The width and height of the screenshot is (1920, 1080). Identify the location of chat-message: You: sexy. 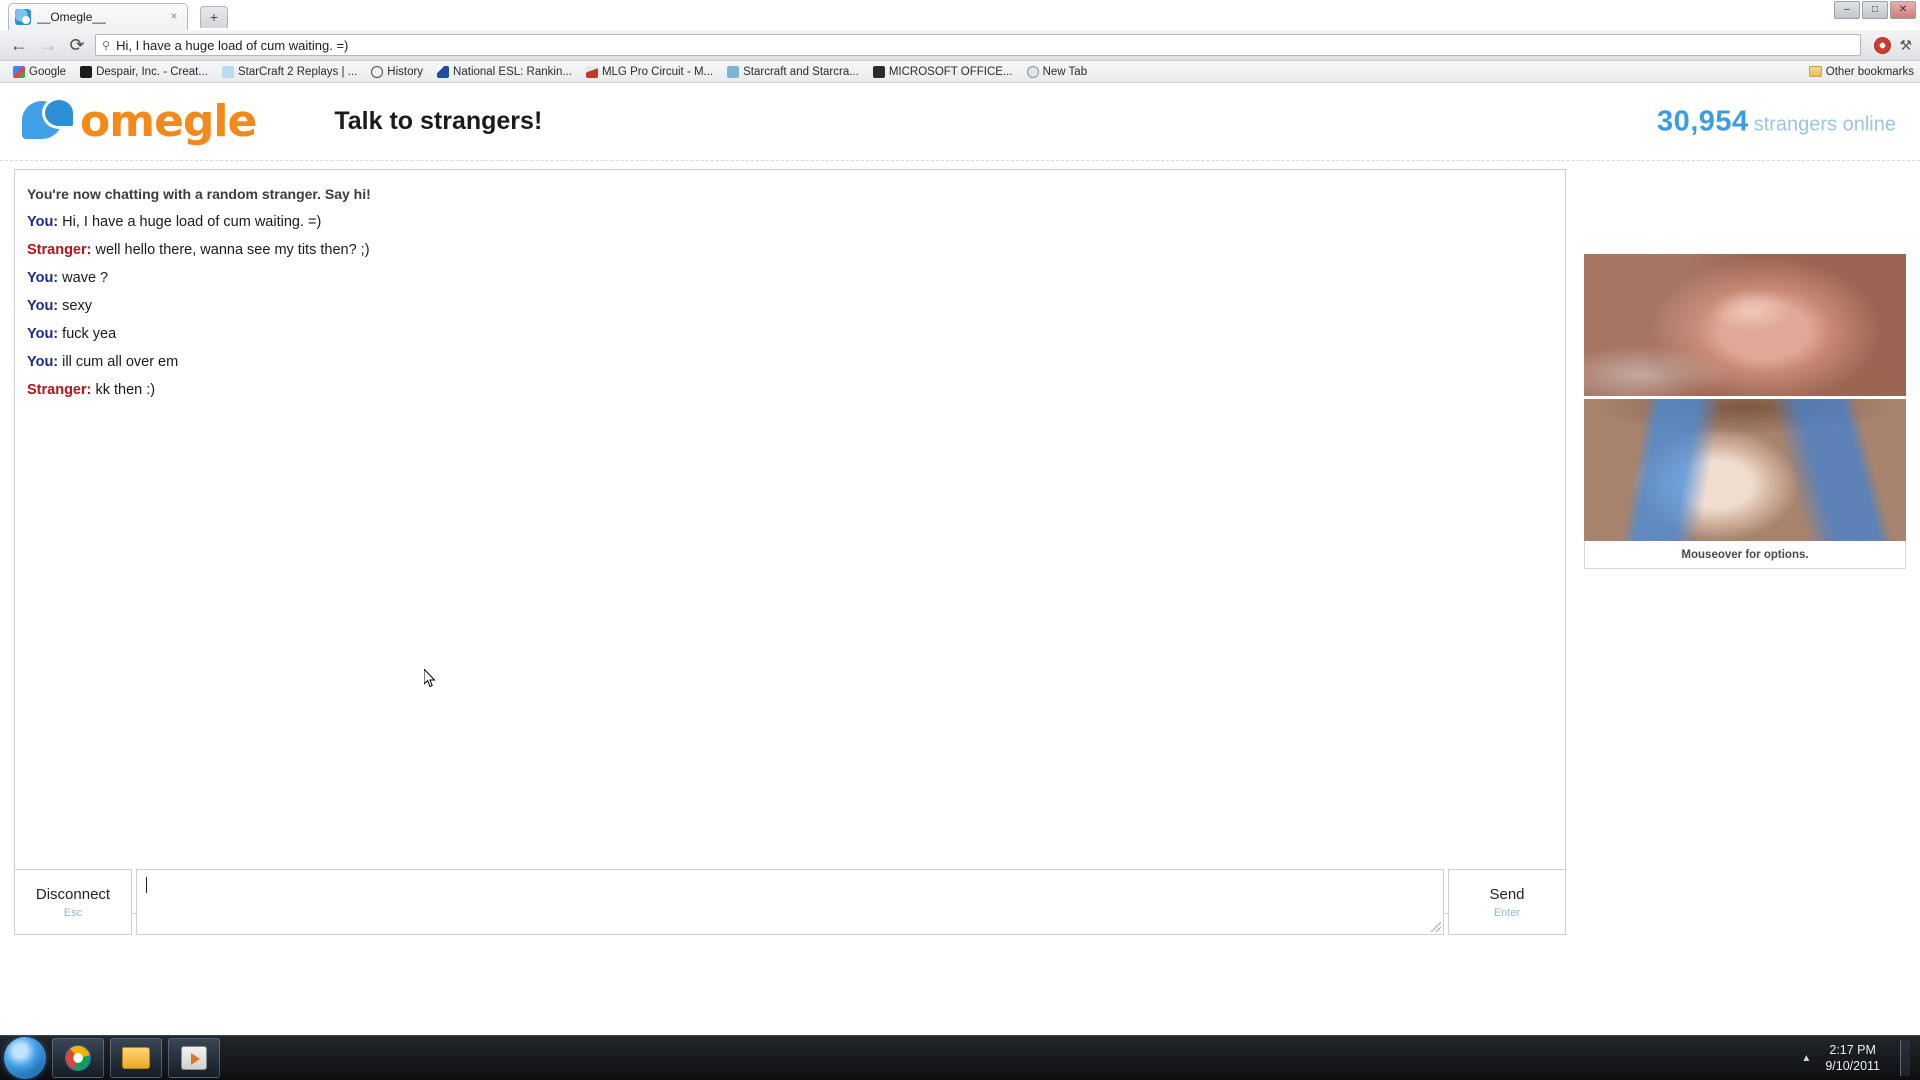
(790, 306).